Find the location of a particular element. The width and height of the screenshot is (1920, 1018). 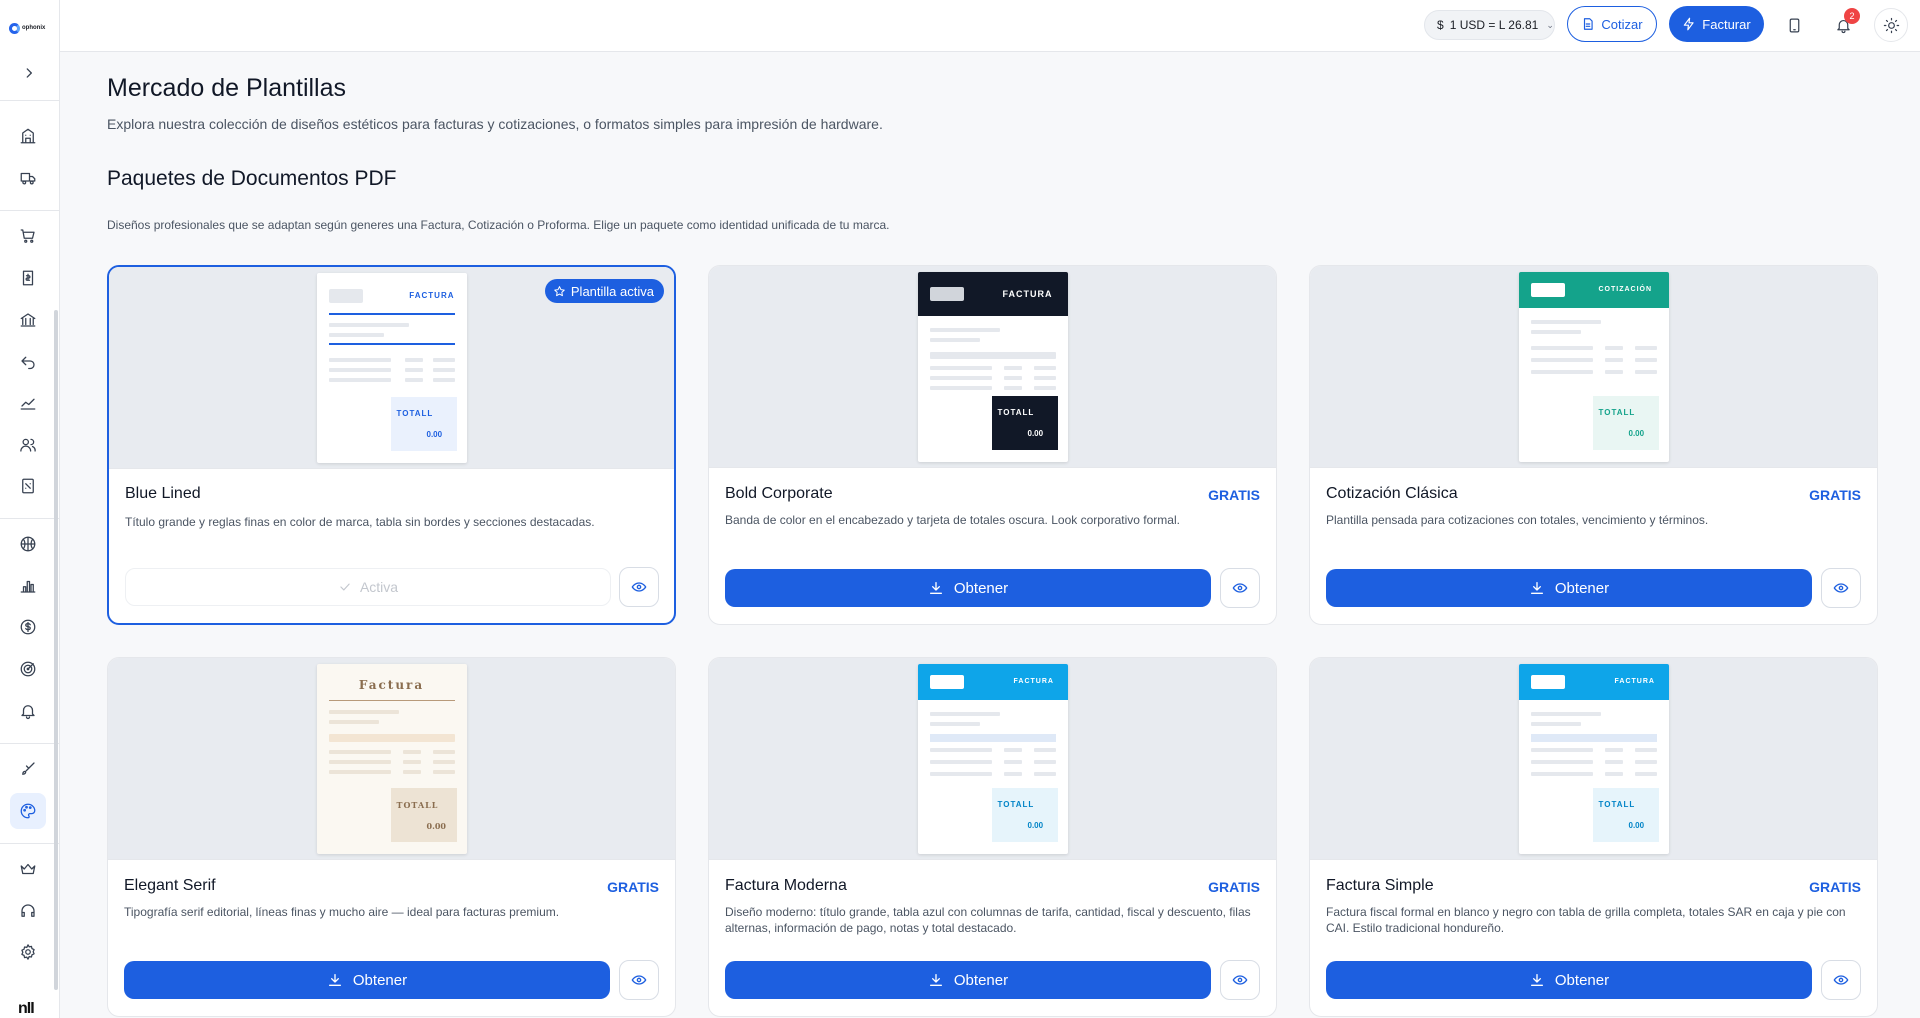

trend-icon is located at coordinates (28, 404).